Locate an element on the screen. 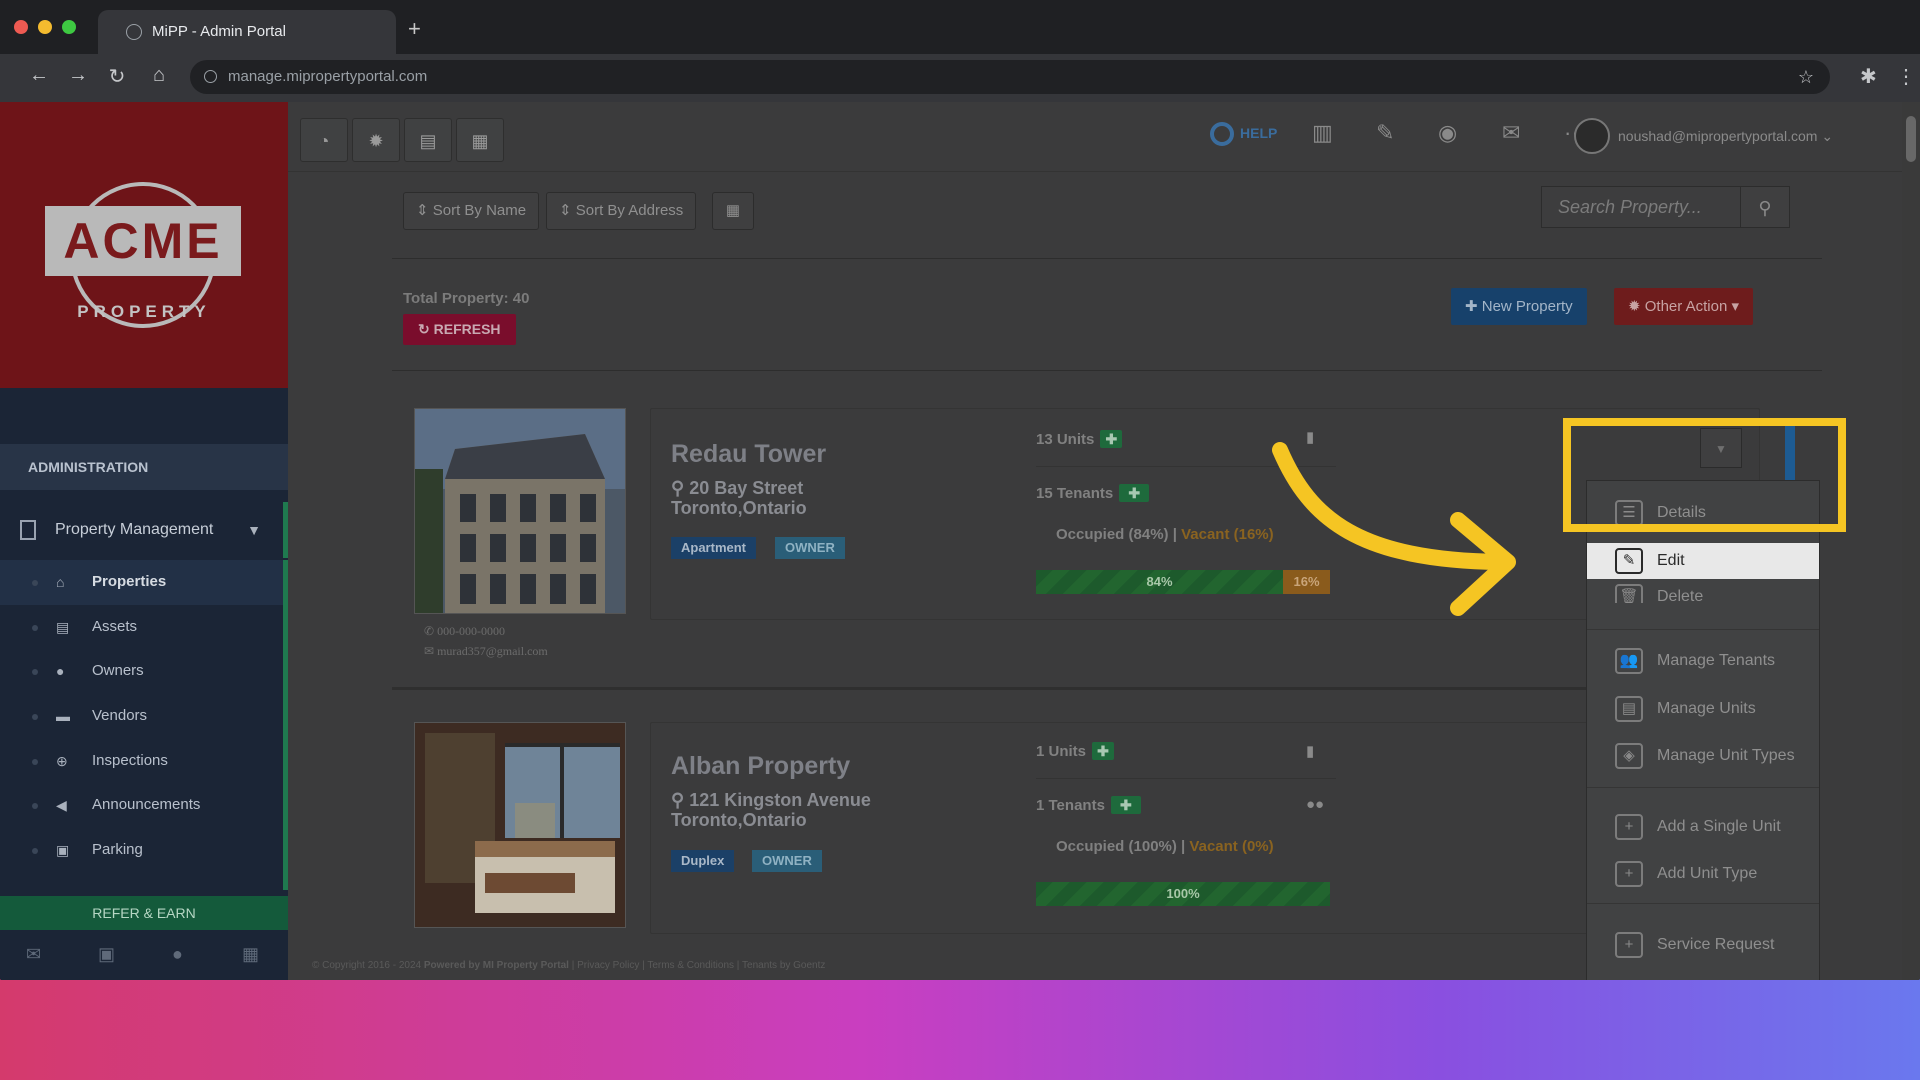  menu-item-label: Service Request is located at coordinates (1716, 944).